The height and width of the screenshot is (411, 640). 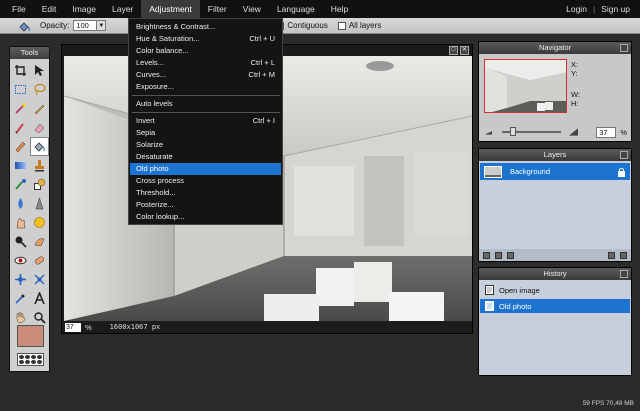 I want to click on login-link: Login, so click(x=576, y=9).